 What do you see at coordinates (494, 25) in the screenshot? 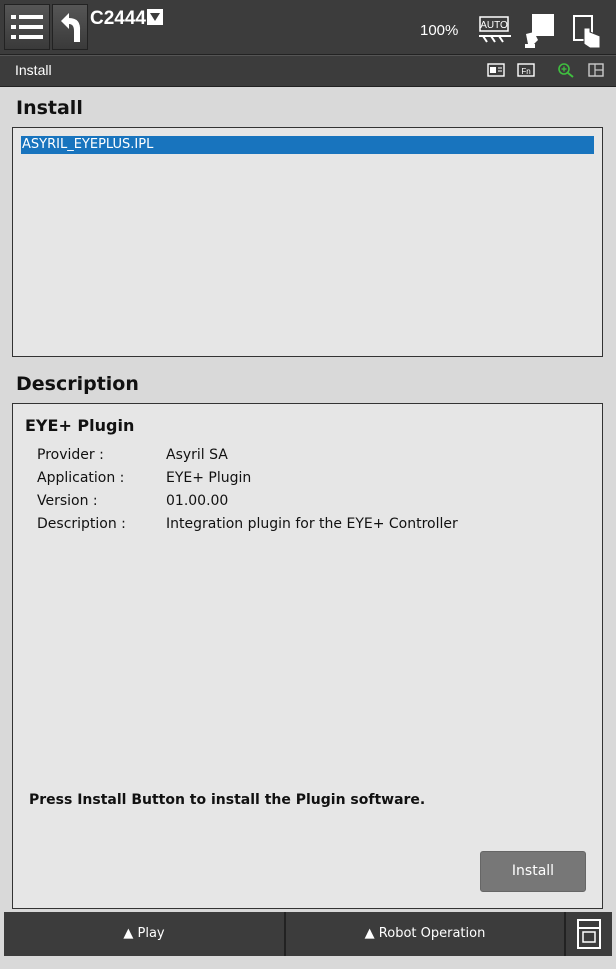
I see `auto-mode-label: AUTO` at bounding box center [494, 25].